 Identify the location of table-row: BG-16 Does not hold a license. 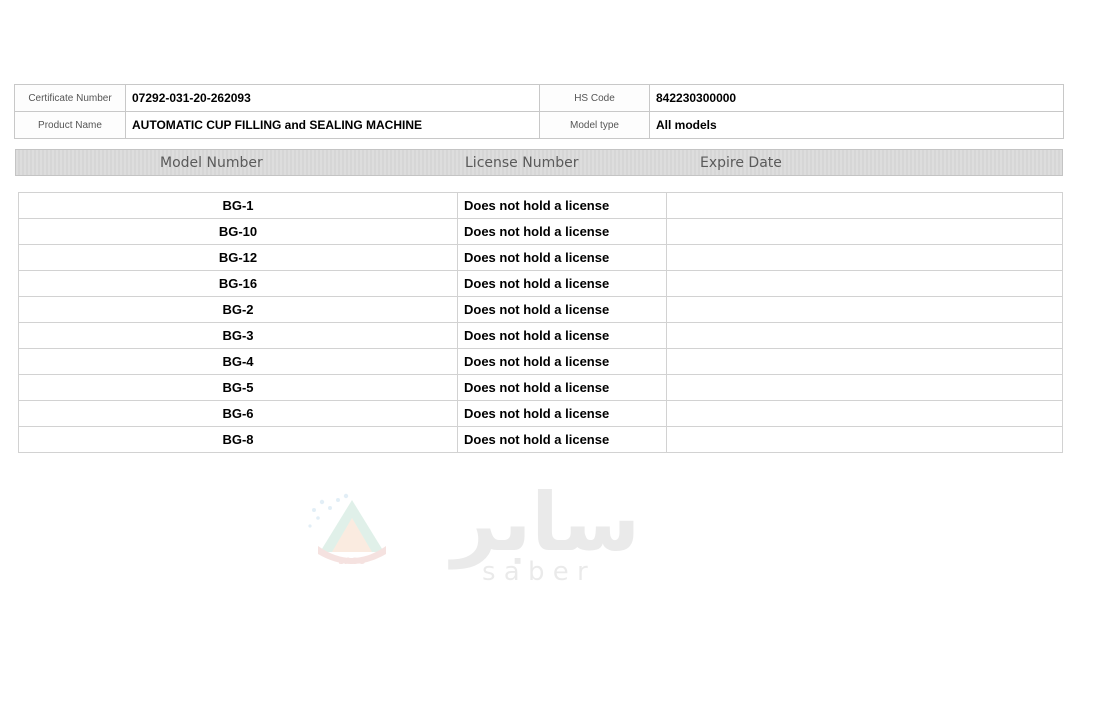
(540, 283).